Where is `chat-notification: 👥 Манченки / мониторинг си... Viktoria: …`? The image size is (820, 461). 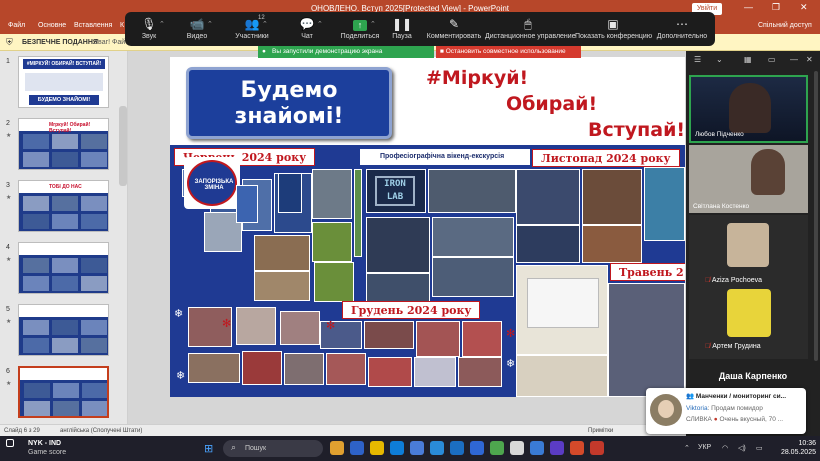 chat-notification: 👥 Манченки / мониторинг си... Viktoria: … is located at coordinates (726, 411).